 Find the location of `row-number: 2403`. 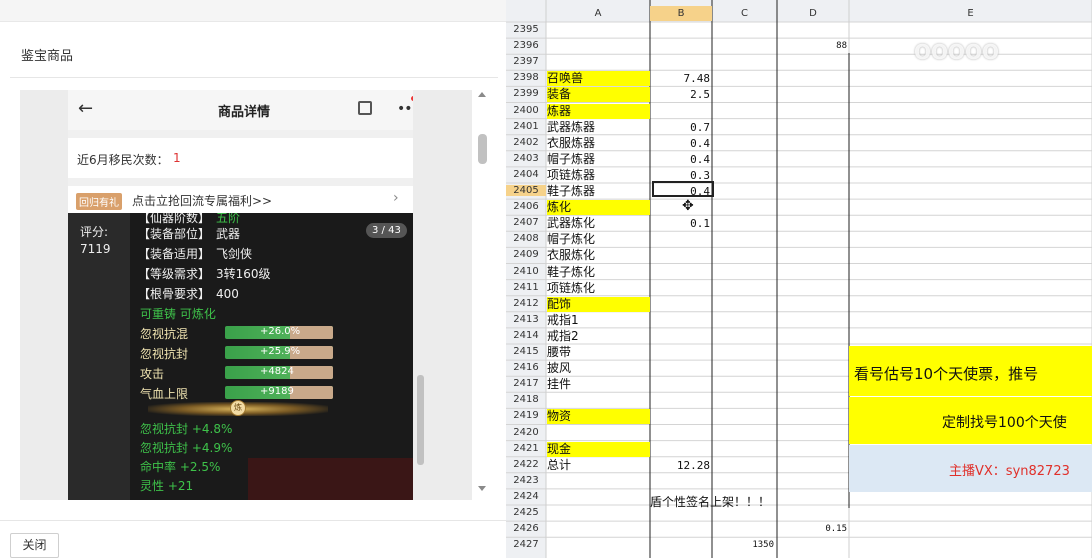

row-number: 2403 is located at coordinates (526, 158).